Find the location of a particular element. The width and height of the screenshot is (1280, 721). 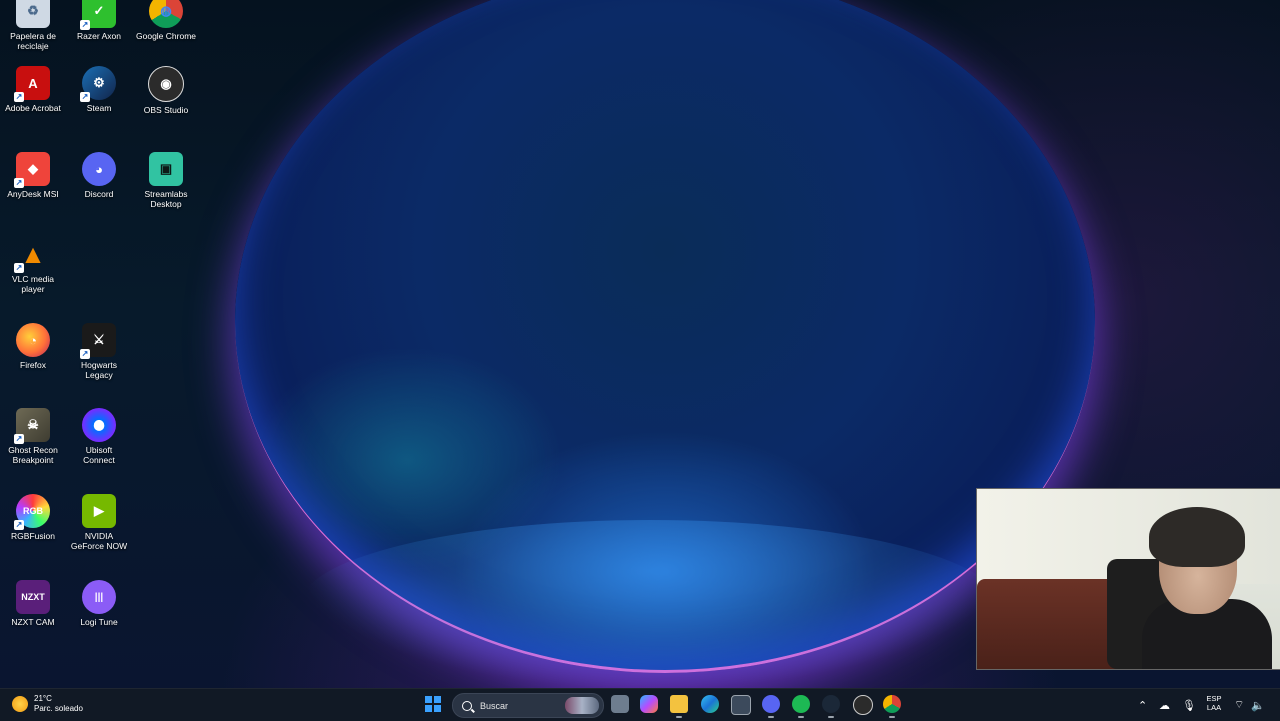

recycle-bin-icon: ♻ is located at coordinates (33, 14).